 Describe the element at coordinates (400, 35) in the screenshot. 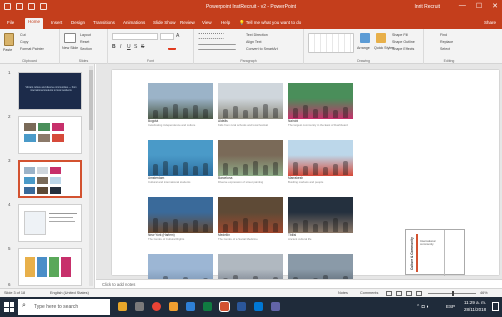

I see `shape-fill-button: Shape Fill` at that location.